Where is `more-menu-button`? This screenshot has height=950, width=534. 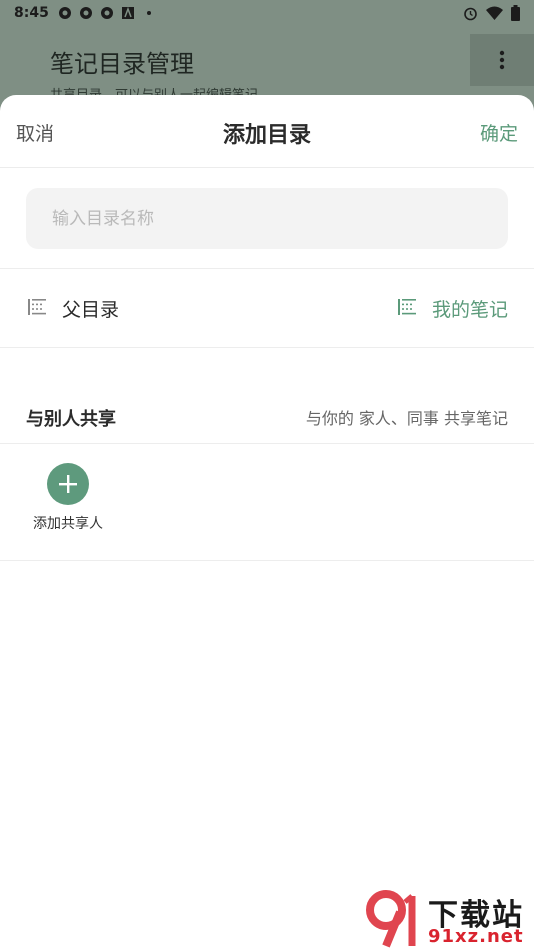 more-menu-button is located at coordinates (502, 60).